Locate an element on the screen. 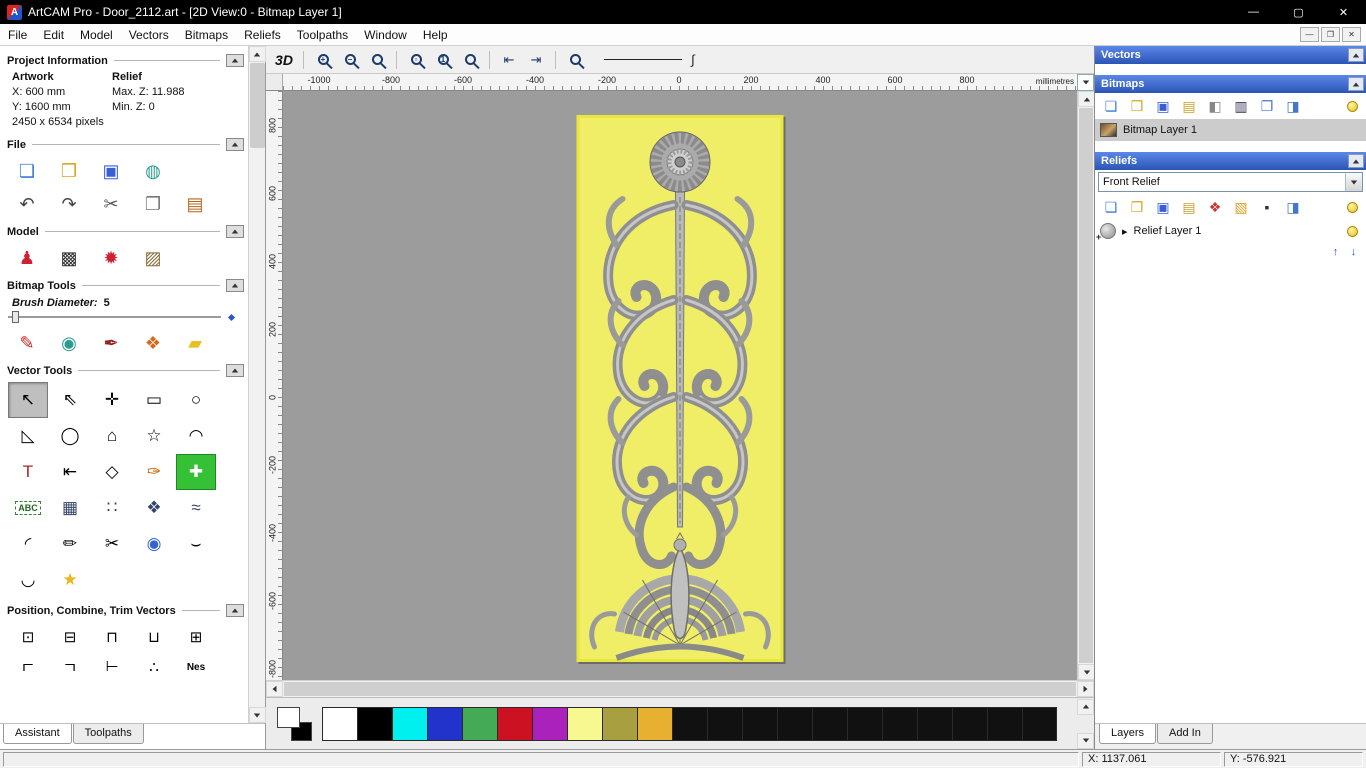 The height and width of the screenshot is (768, 1366). flood-fill-icon: ◉ is located at coordinates (69, 342).